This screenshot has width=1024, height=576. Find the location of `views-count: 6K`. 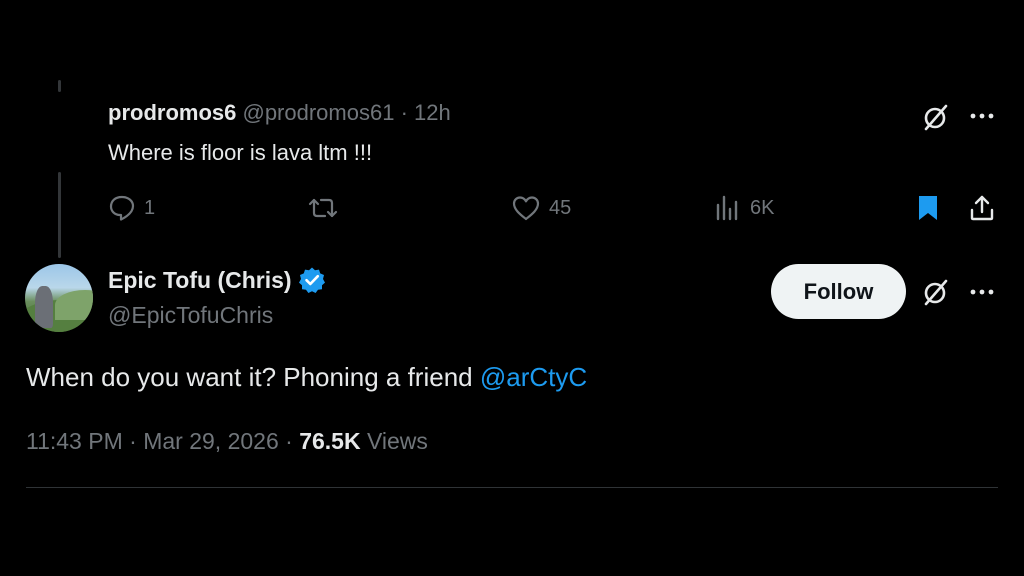

views-count: 6K is located at coordinates (762, 207).